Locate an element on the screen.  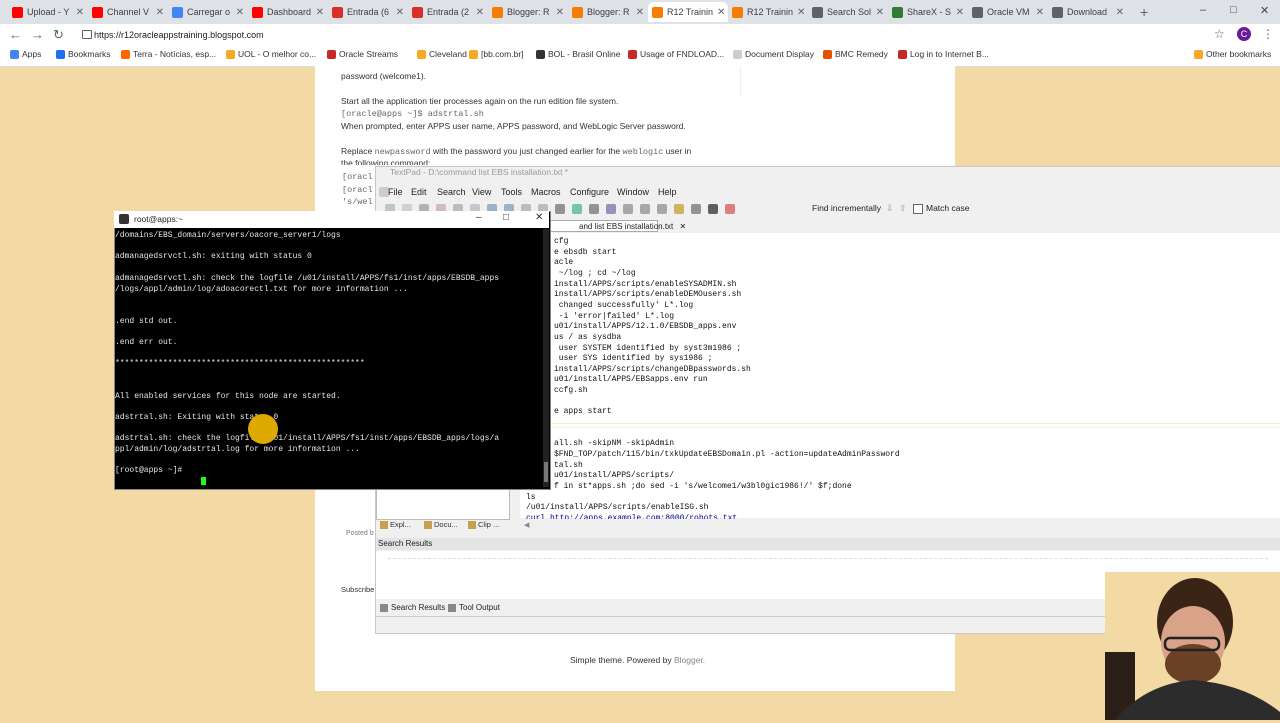
terminal-maximize-icon: □ is located at coordinates (506, 217).